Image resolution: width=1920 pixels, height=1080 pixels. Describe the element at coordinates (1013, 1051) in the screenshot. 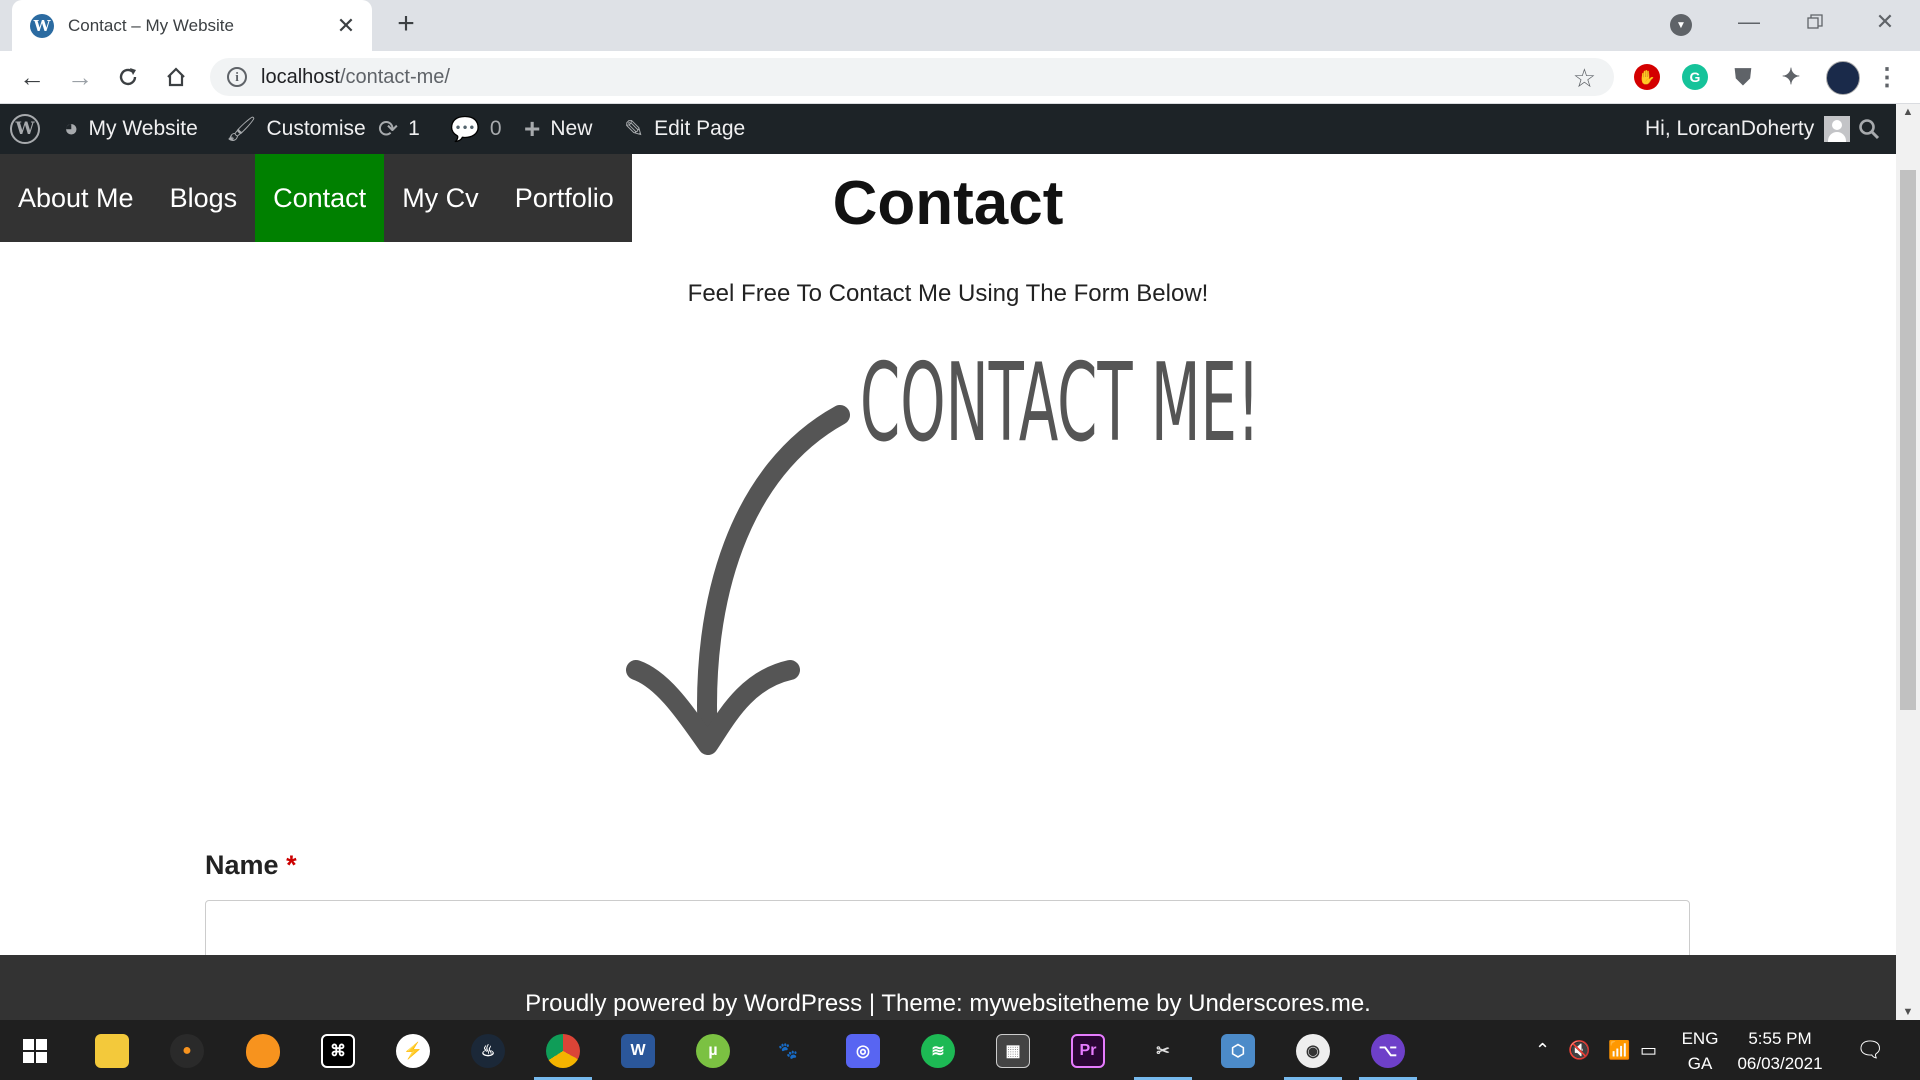

I see `calculator-icon: ▦` at that location.